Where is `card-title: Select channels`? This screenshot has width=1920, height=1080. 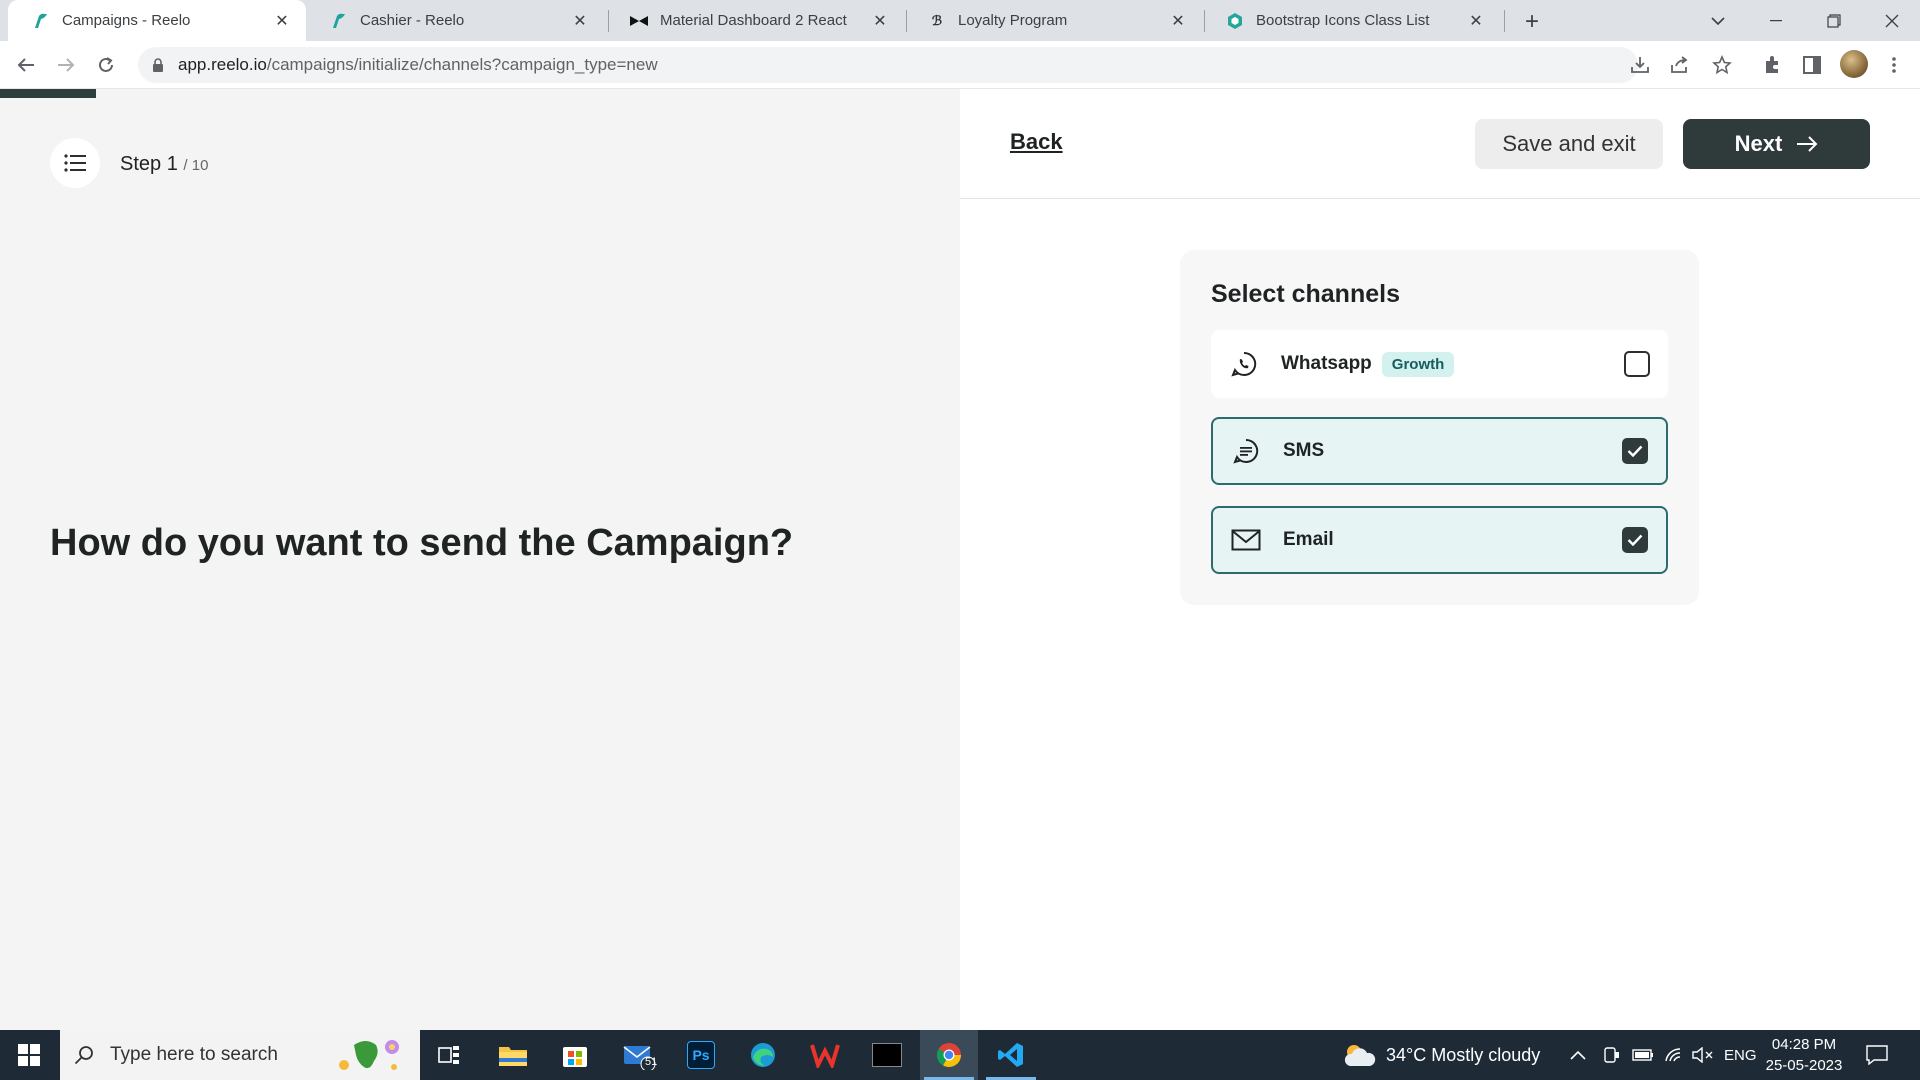 card-title: Select channels is located at coordinates (1305, 294).